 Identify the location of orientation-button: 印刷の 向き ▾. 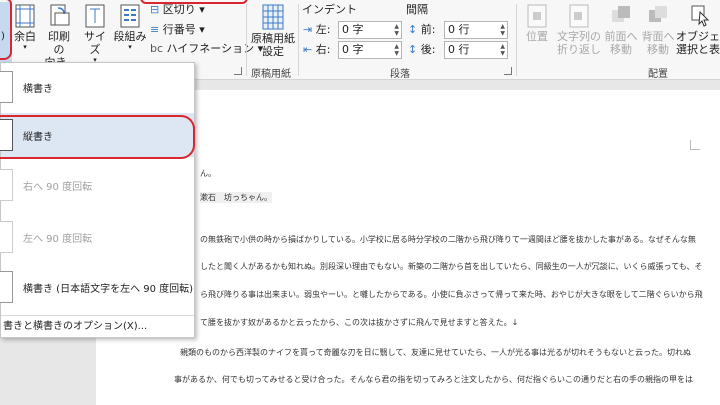
(59, 37).